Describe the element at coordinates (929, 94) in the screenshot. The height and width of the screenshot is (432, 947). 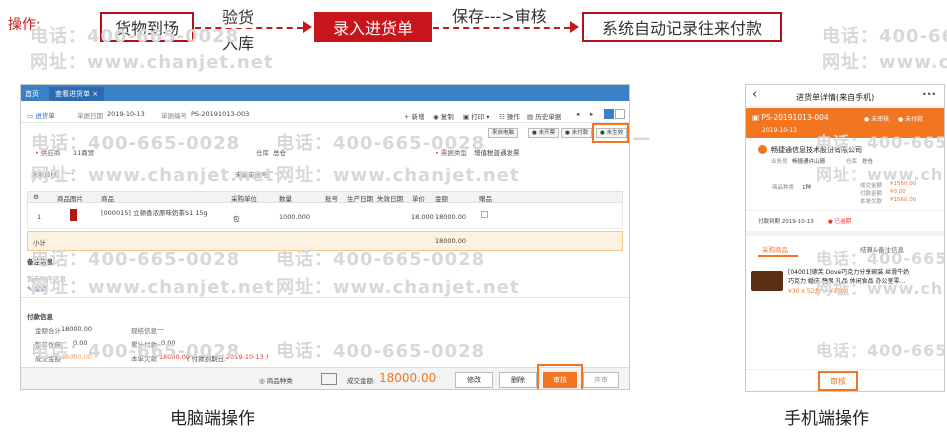
I see `more-icon: •••` at that location.